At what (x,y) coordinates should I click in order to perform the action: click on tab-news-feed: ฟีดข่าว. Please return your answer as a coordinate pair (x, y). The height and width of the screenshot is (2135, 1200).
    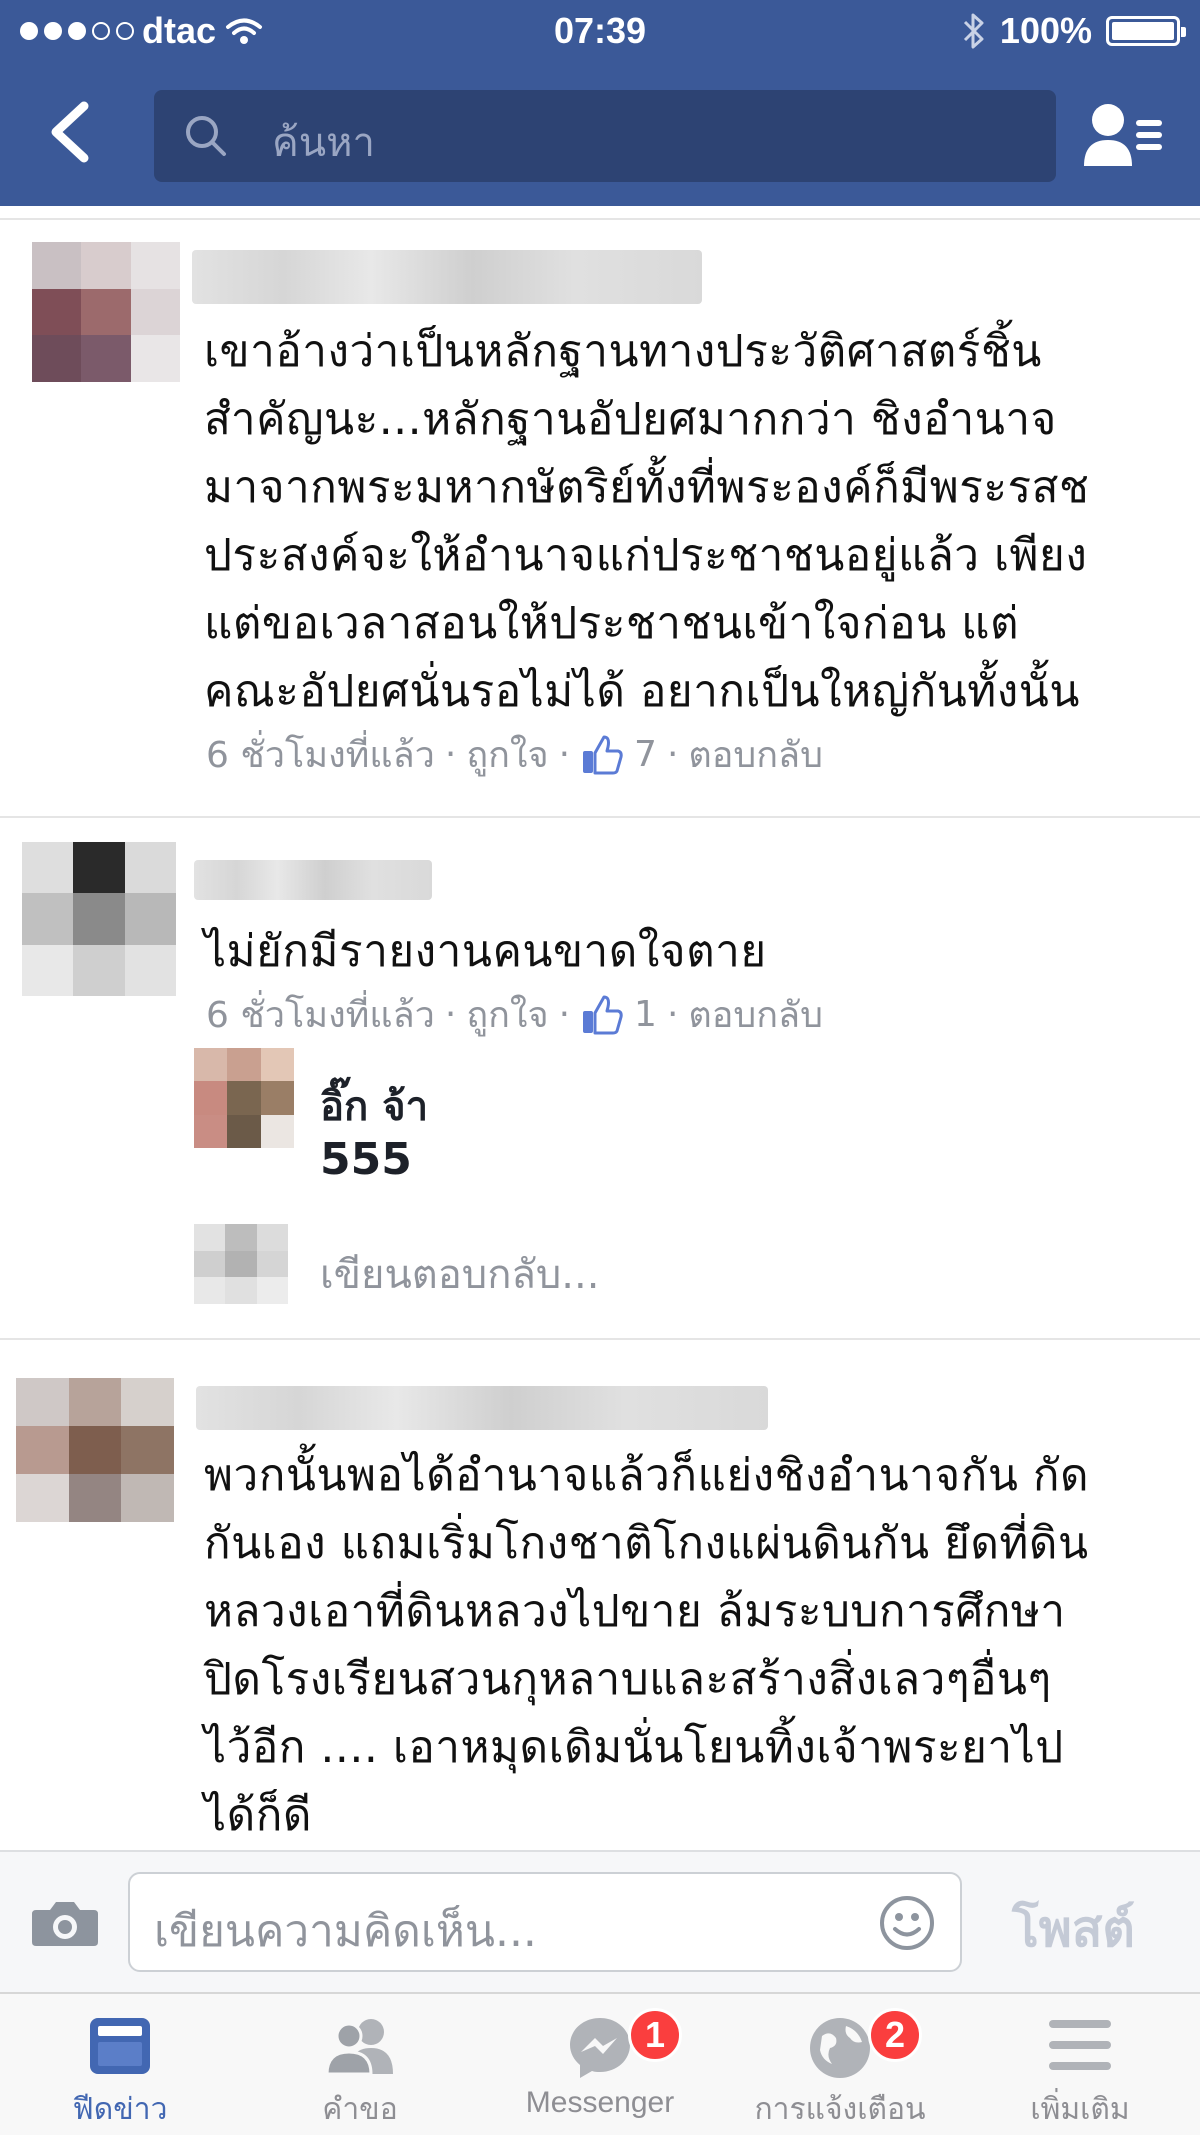
    Looking at the image, I should click on (120, 2064).